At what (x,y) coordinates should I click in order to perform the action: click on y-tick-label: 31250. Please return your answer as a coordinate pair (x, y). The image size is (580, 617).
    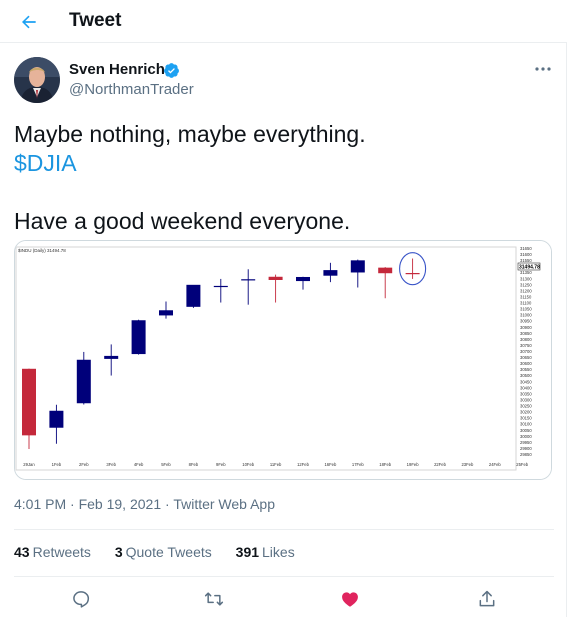
    Looking at the image, I should click on (526, 284).